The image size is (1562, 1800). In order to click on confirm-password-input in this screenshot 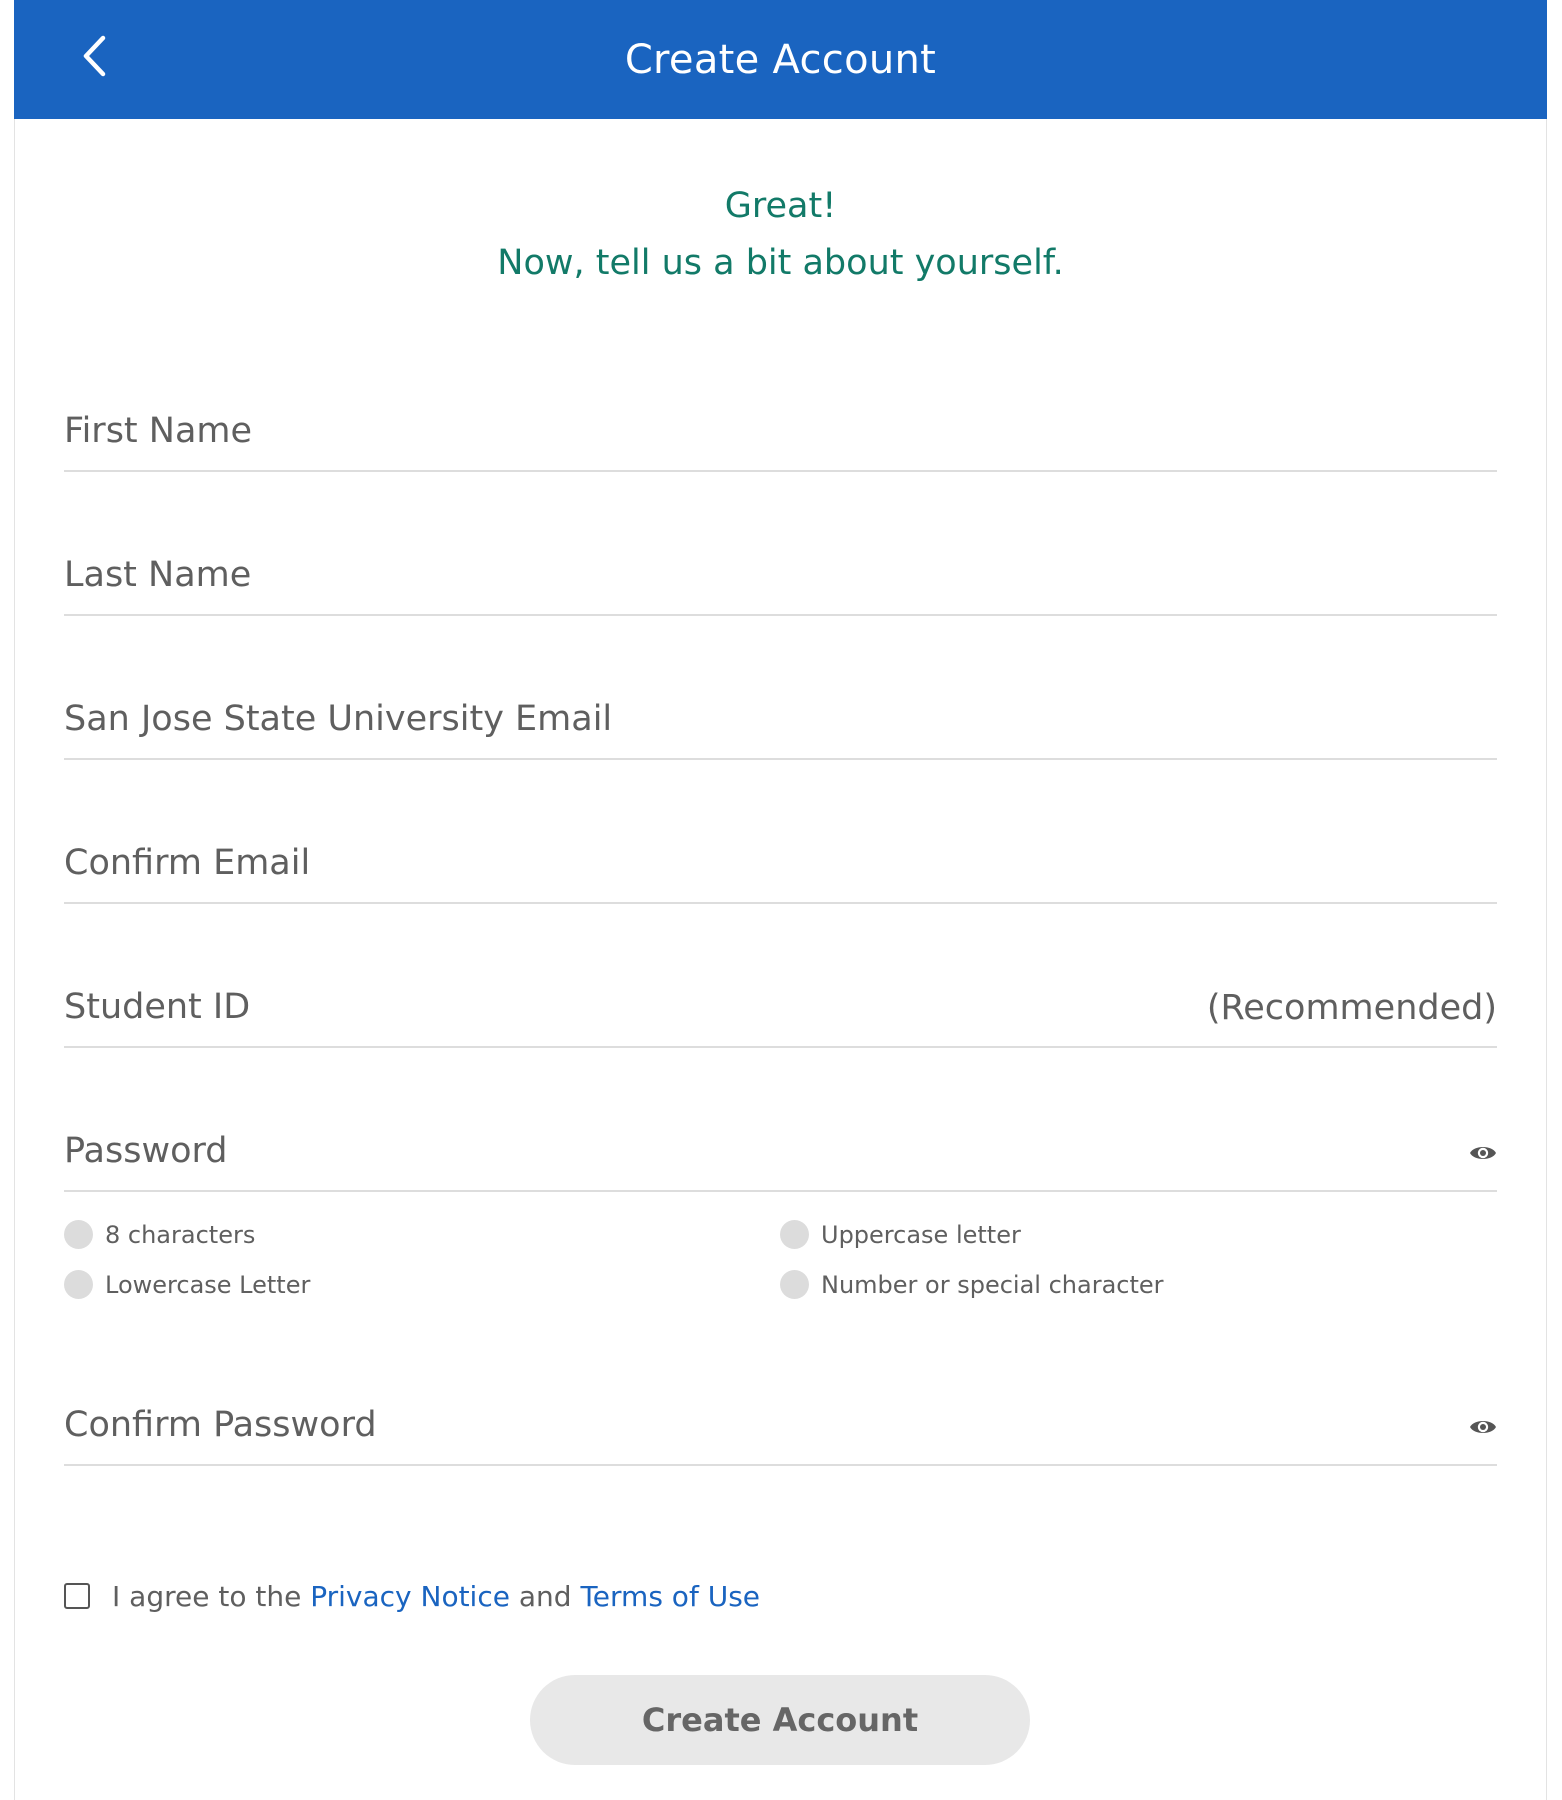, I will do `click(780, 1425)`.